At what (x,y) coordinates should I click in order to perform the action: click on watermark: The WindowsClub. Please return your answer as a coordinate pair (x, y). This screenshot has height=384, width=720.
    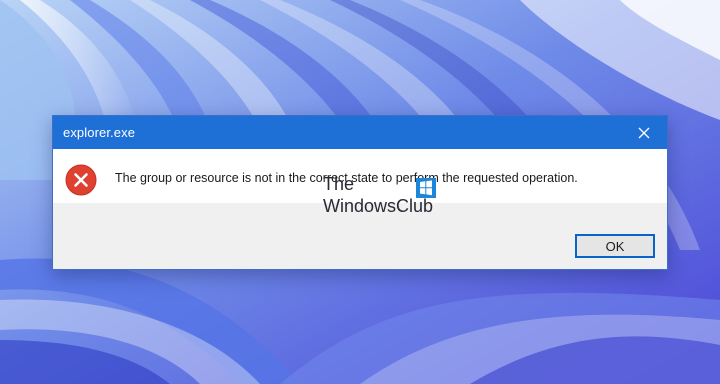
    Looking at the image, I should click on (388, 200).